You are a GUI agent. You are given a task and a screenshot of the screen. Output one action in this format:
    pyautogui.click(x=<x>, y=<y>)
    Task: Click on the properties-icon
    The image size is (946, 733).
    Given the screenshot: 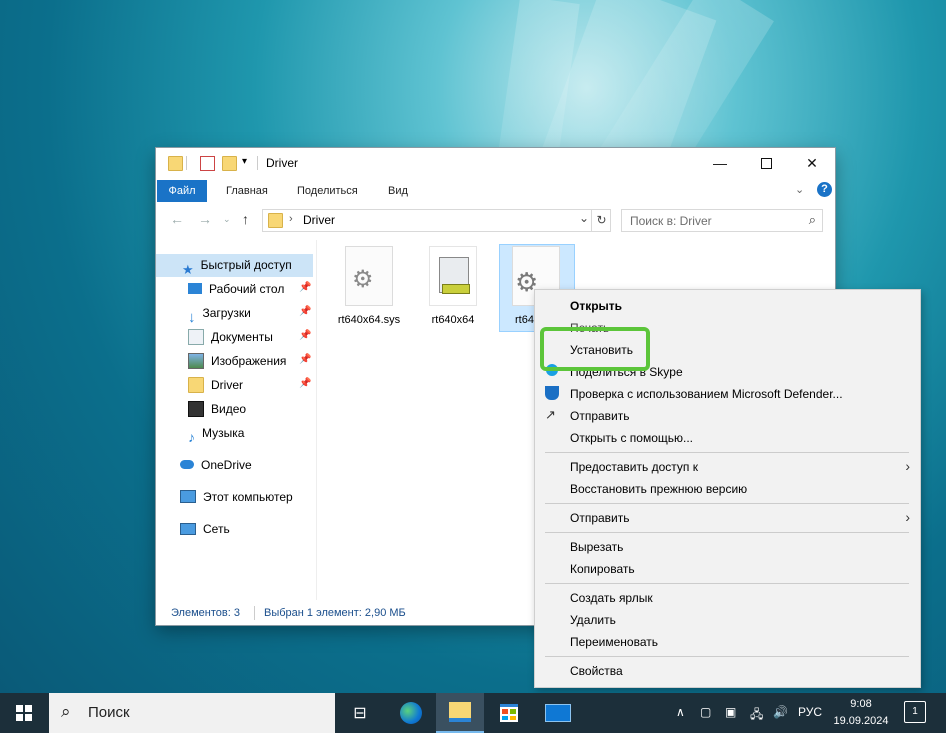 What is the action you would take?
    pyautogui.click(x=207, y=163)
    